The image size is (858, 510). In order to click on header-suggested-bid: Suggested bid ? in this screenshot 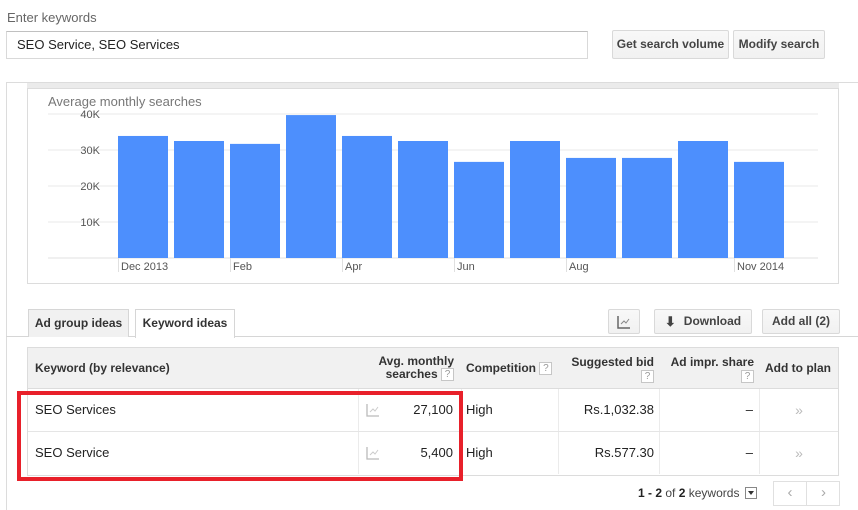, I will do `click(606, 368)`.